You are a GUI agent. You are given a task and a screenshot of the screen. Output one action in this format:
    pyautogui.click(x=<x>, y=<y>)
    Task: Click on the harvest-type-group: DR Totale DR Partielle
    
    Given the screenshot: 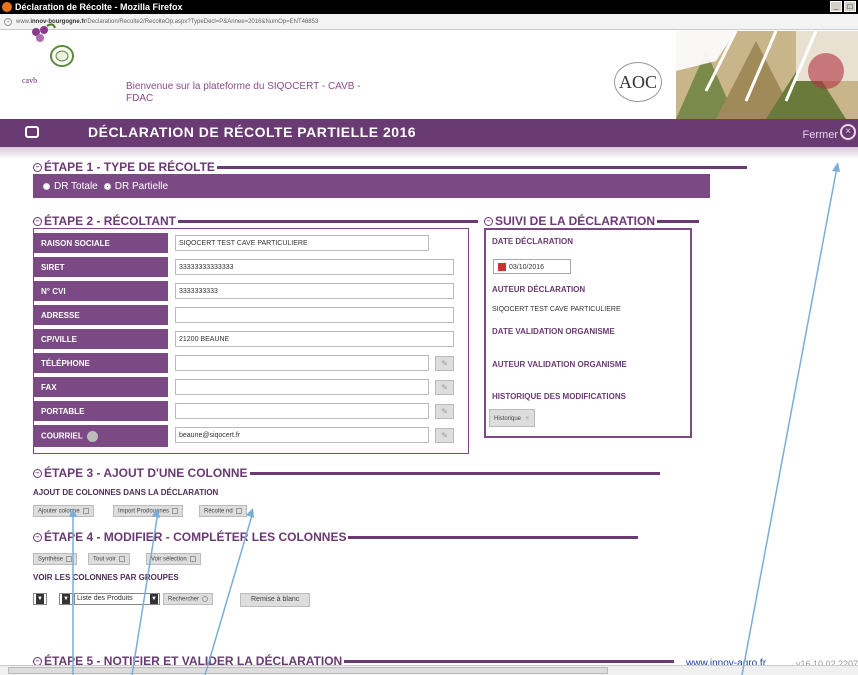 What is the action you would take?
    pyautogui.click(x=105, y=186)
    